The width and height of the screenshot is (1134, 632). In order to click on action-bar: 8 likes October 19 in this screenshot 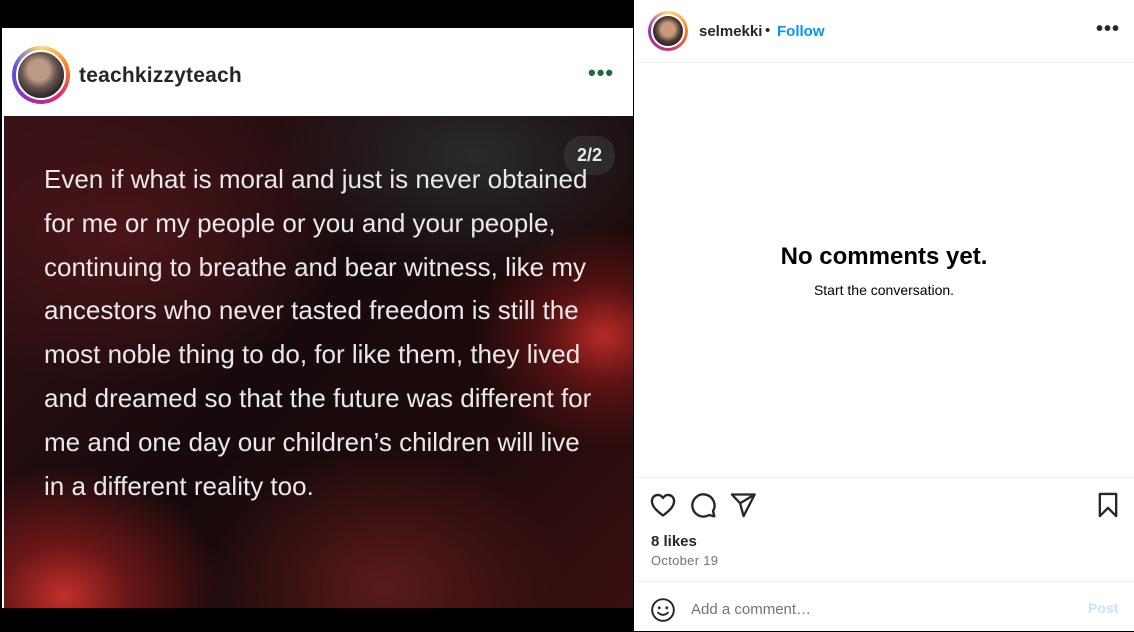, I will do `click(884, 529)`.